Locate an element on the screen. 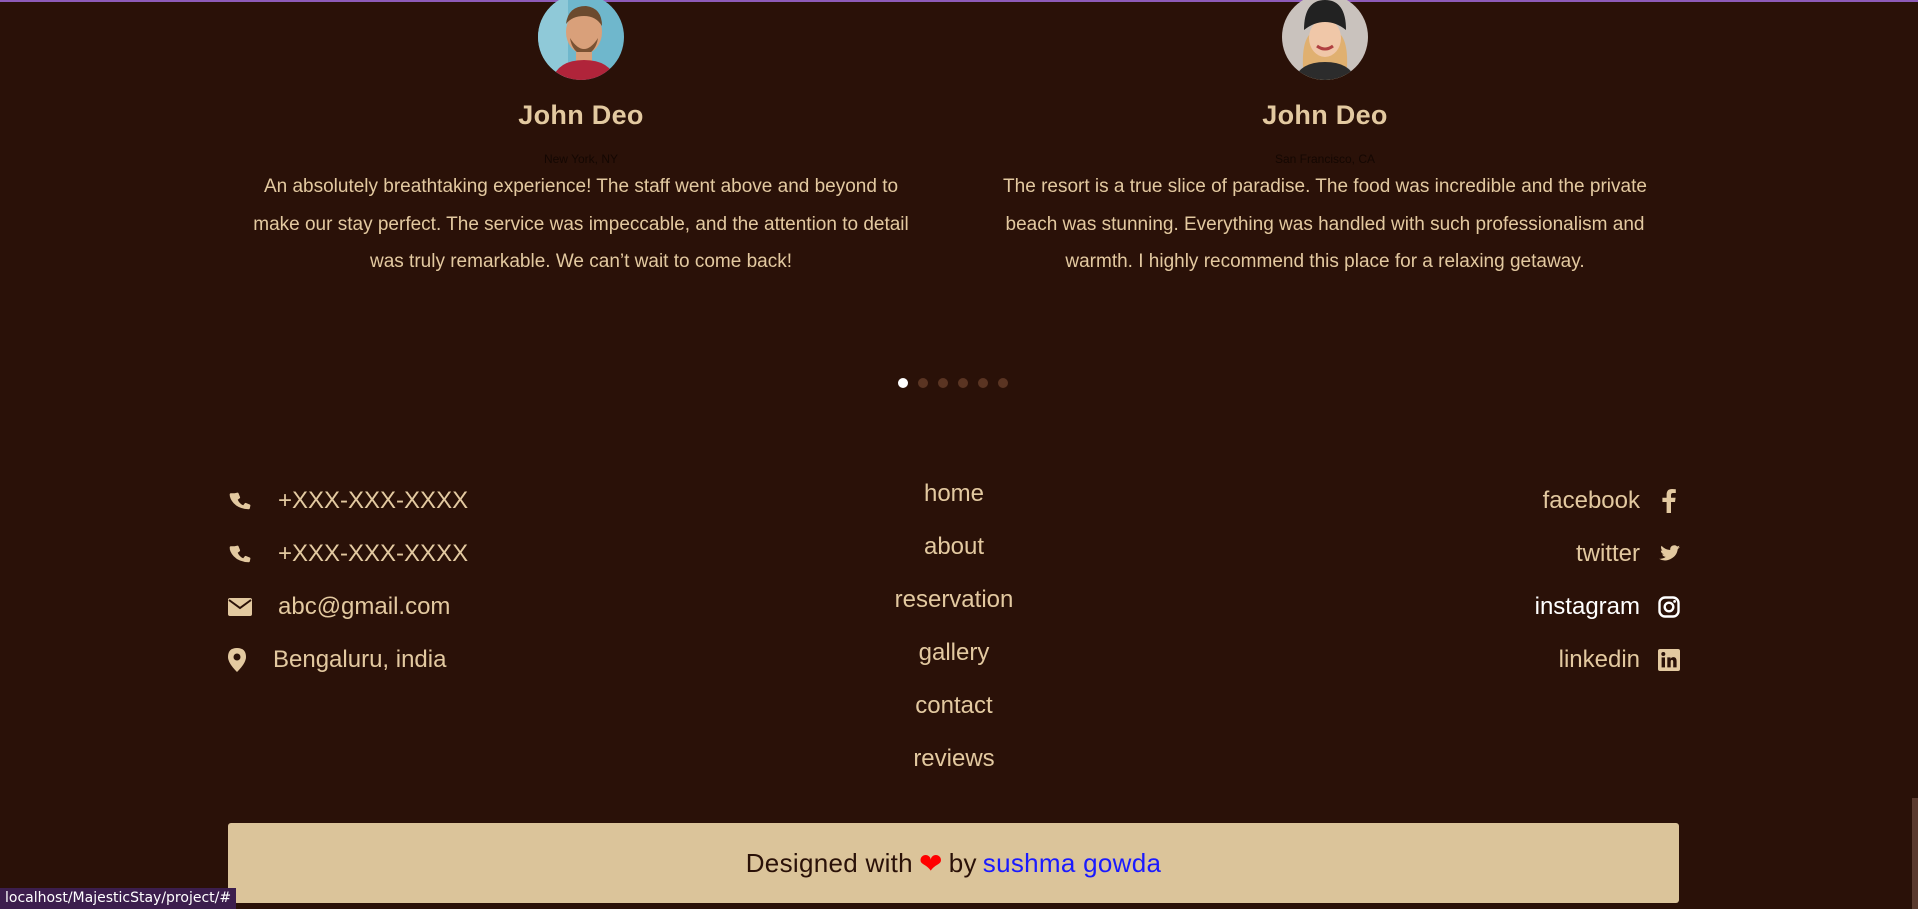  reviewer-location: San Francisco, CA is located at coordinates (1325, 159).